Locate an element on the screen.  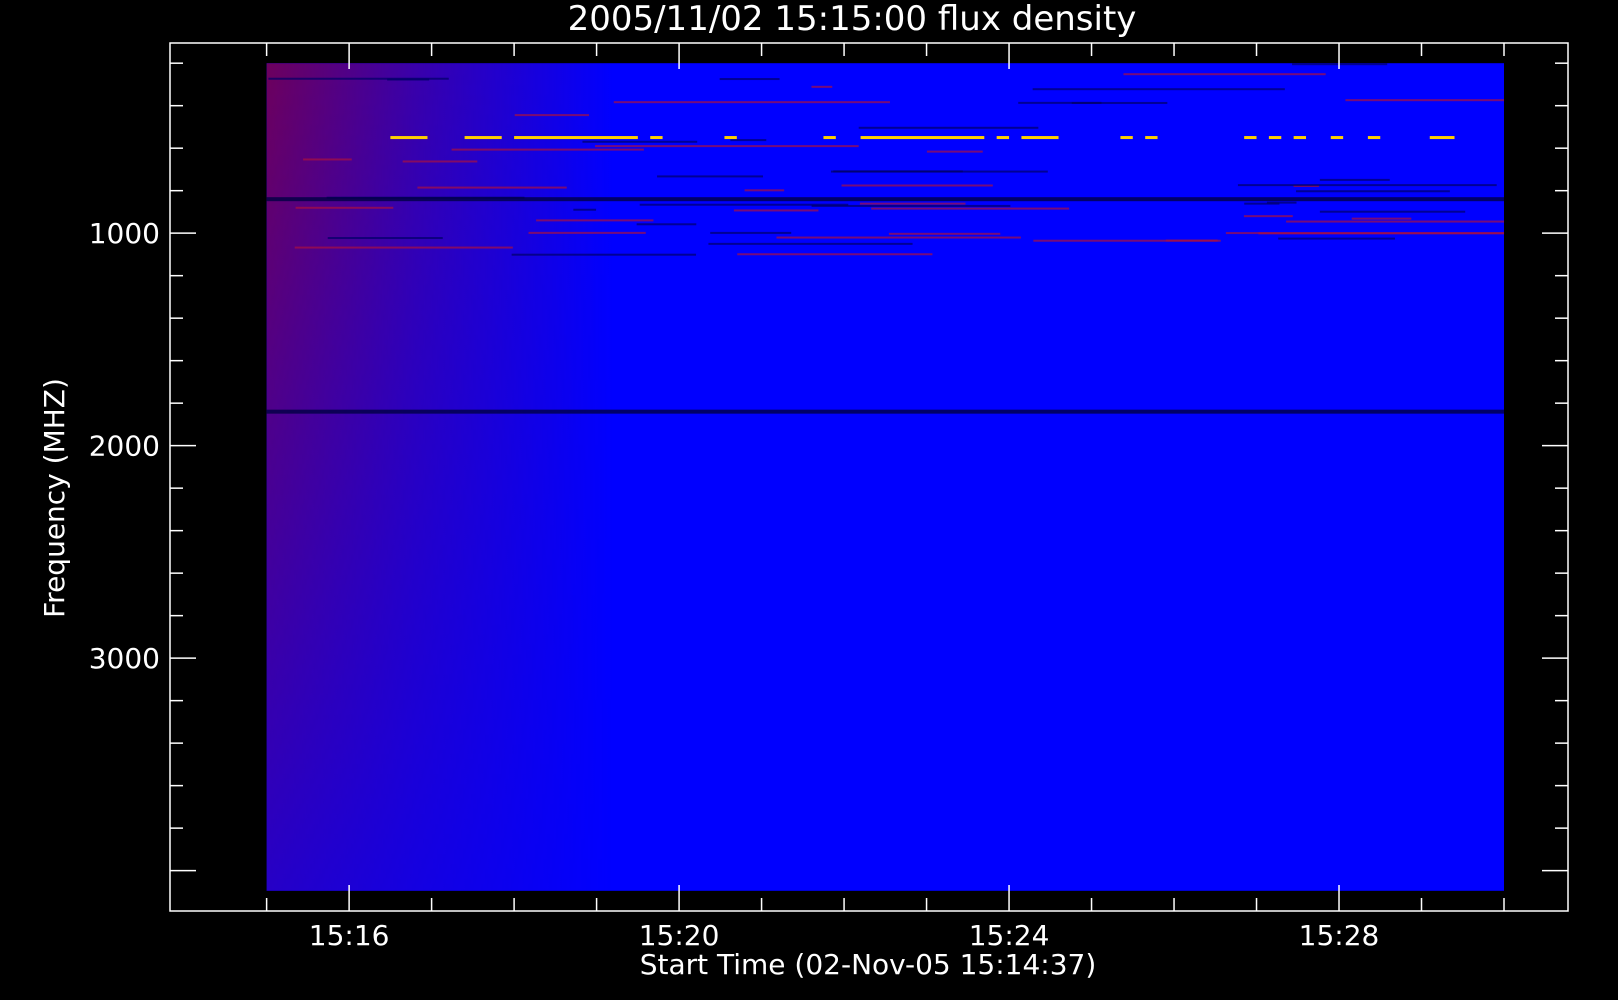
y-tick-label: 2000 is located at coordinates (124, 446).